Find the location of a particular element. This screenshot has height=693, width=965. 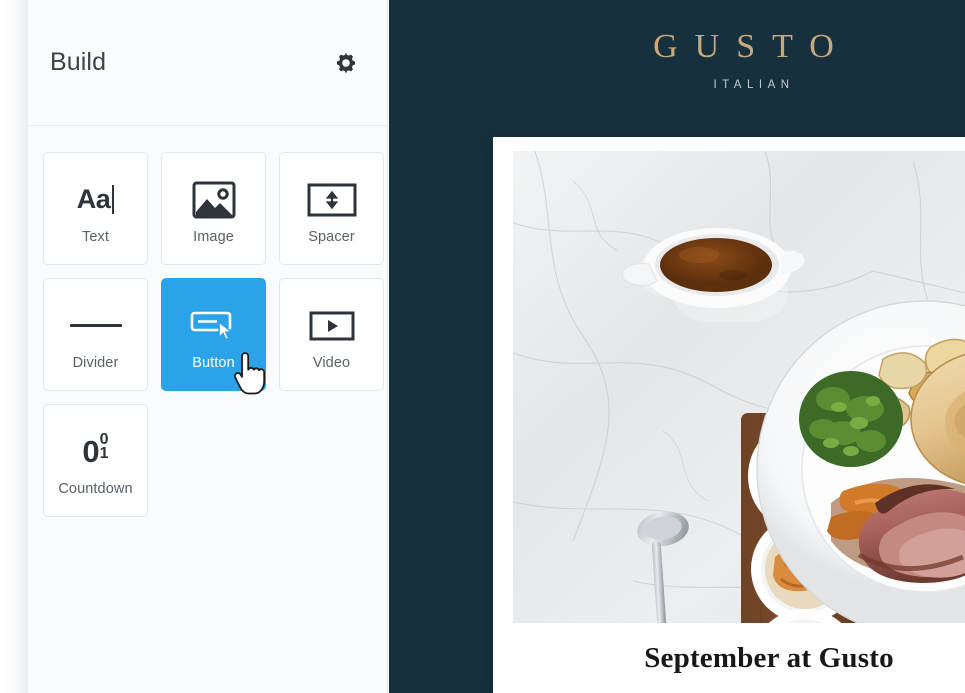

plate-greens is located at coordinates (851, 419).